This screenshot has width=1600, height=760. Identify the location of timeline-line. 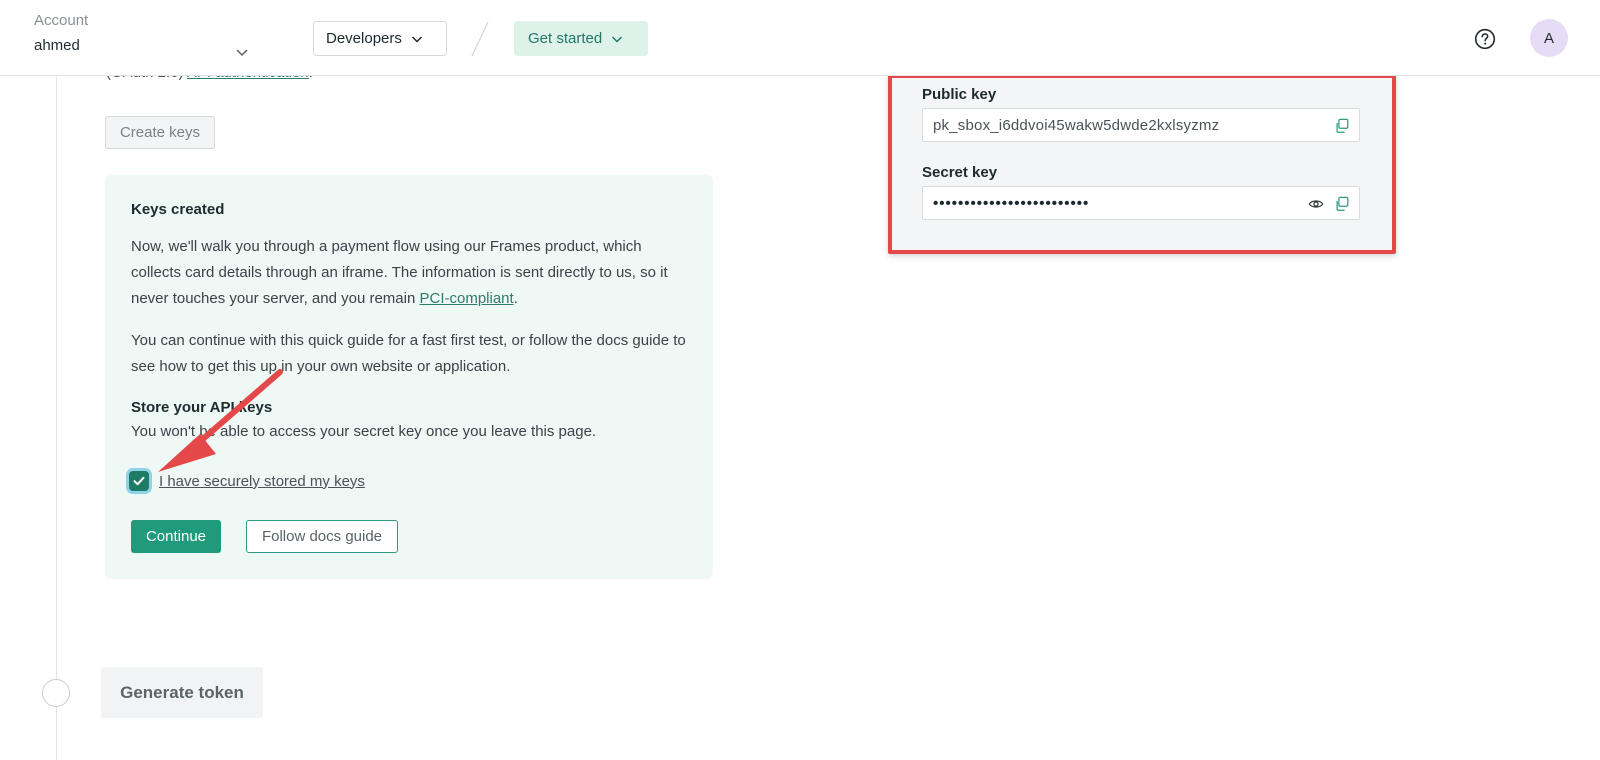
(56, 418).